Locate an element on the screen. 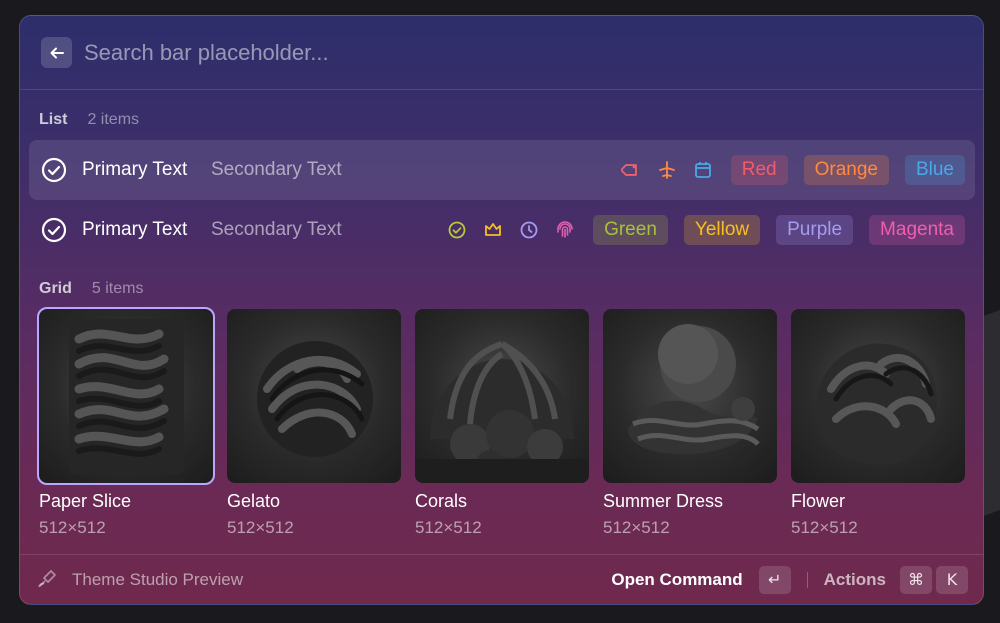 The image size is (1000, 623). grid-item-title: Flower is located at coordinates (818, 501).